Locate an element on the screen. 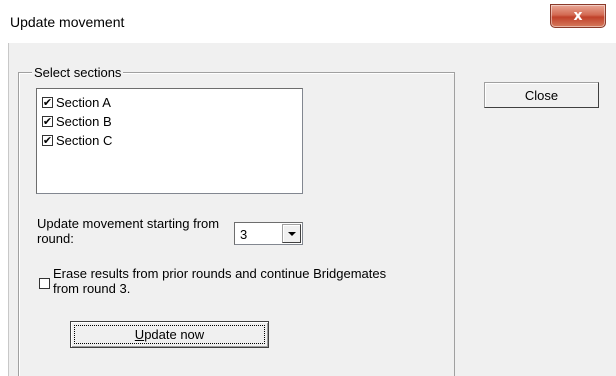 The width and height of the screenshot is (616, 376). section-b-checkbox: ✔ is located at coordinates (47, 121).